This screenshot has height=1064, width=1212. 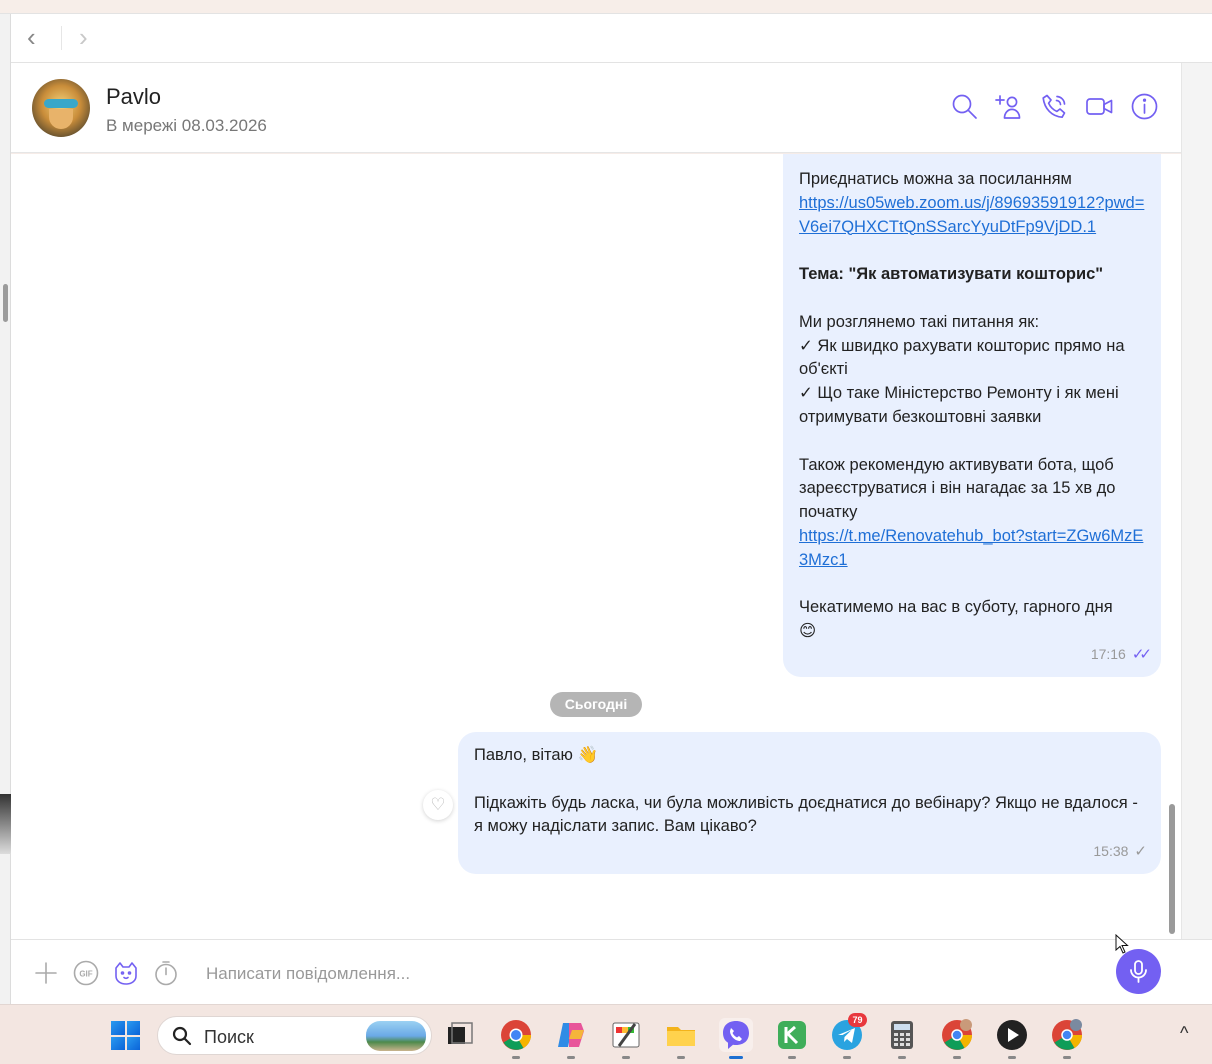 What do you see at coordinates (848, 1036) in the screenshot?
I see `telegram-icon: 79` at bounding box center [848, 1036].